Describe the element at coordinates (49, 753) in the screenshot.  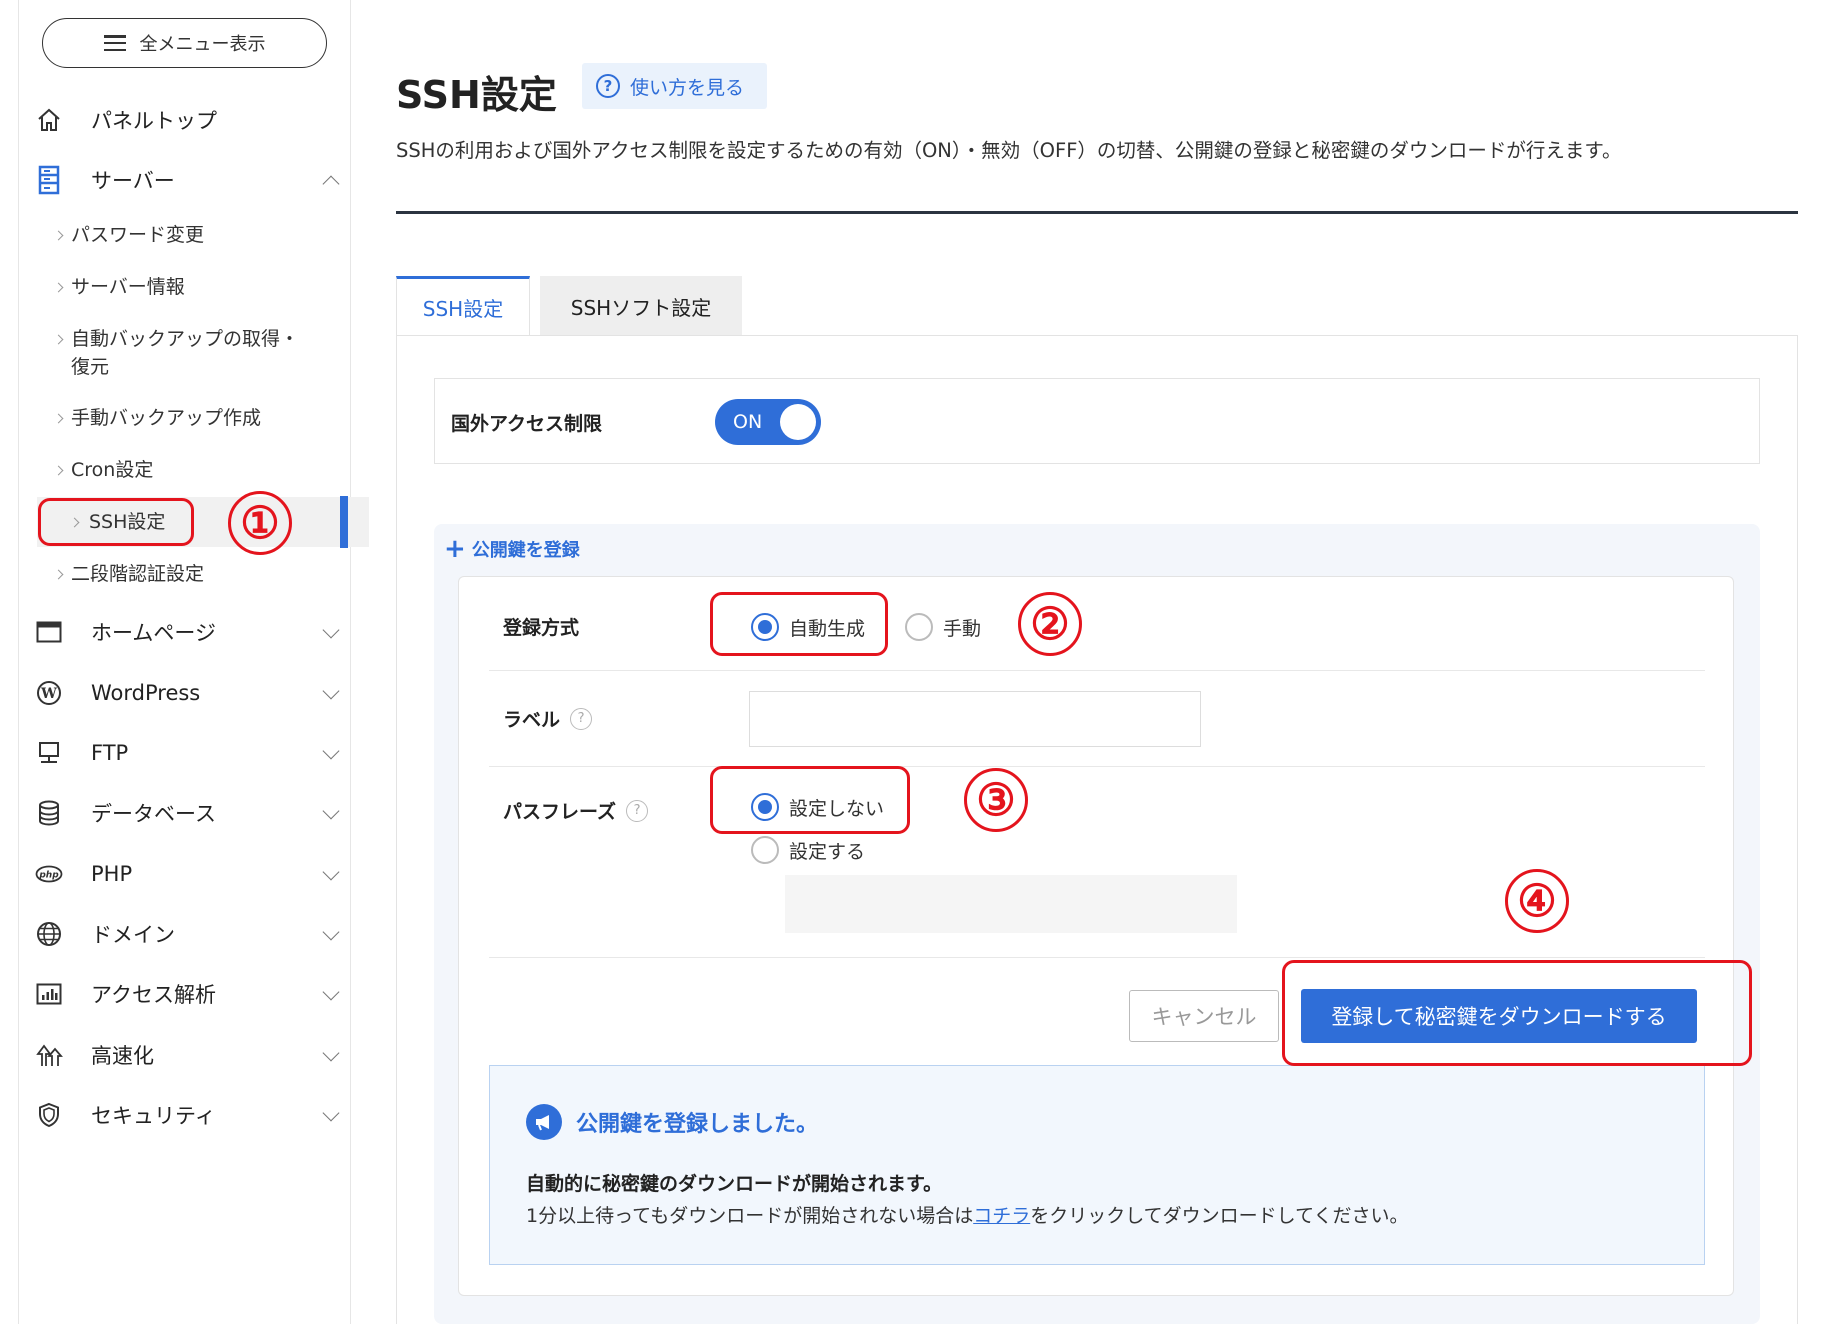
I see `monitor-icon` at that location.